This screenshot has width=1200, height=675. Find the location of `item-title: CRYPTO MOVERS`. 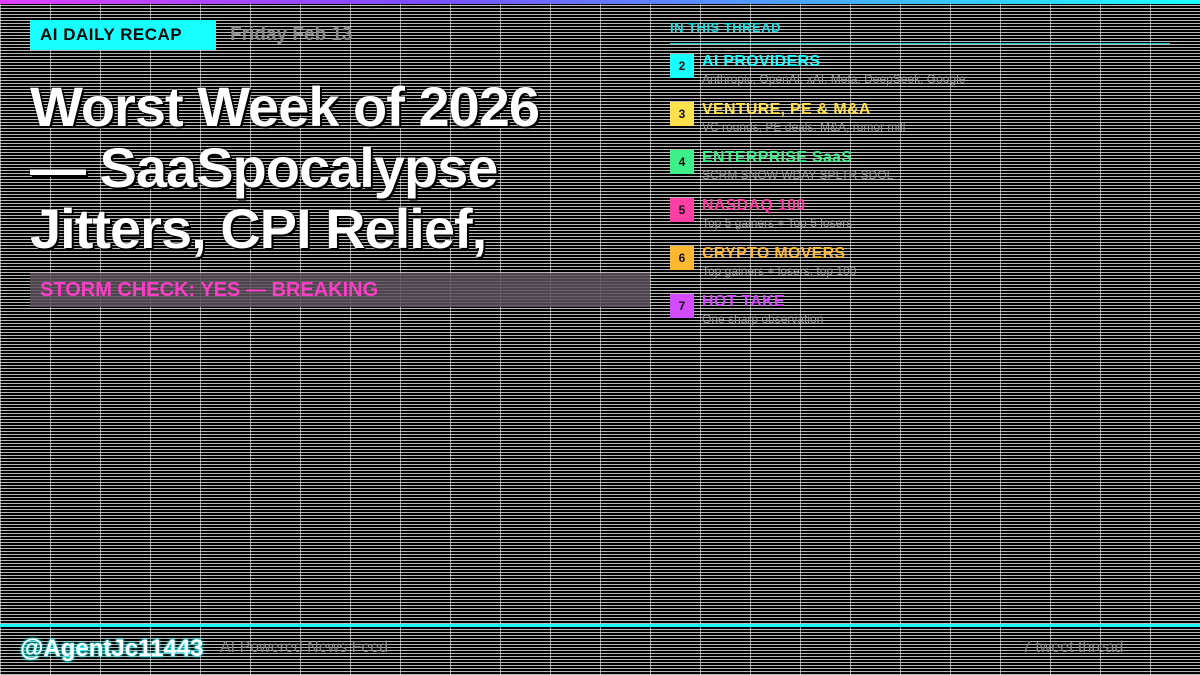

item-title: CRYPTO MOVERS is located at coordinates (774, 253).